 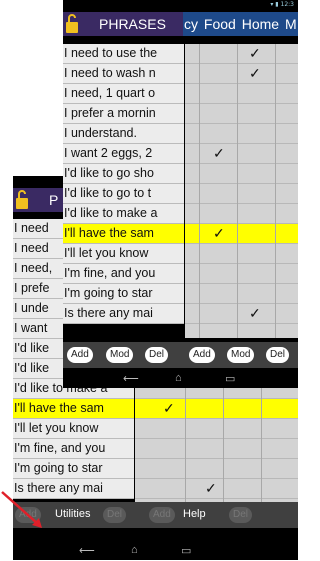 What do you see at coordinates (180, 355) in the screenshot?
I see `front-button-bar: Add Mod Del Add Mod Del` at bounding box center [180, 355].